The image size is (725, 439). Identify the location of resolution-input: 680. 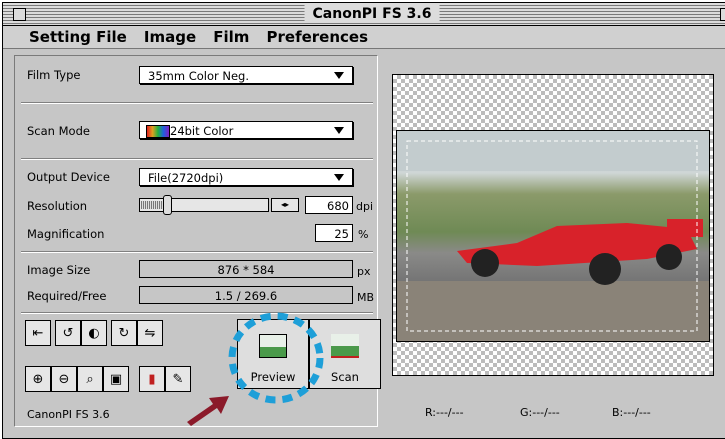
(329, 205).